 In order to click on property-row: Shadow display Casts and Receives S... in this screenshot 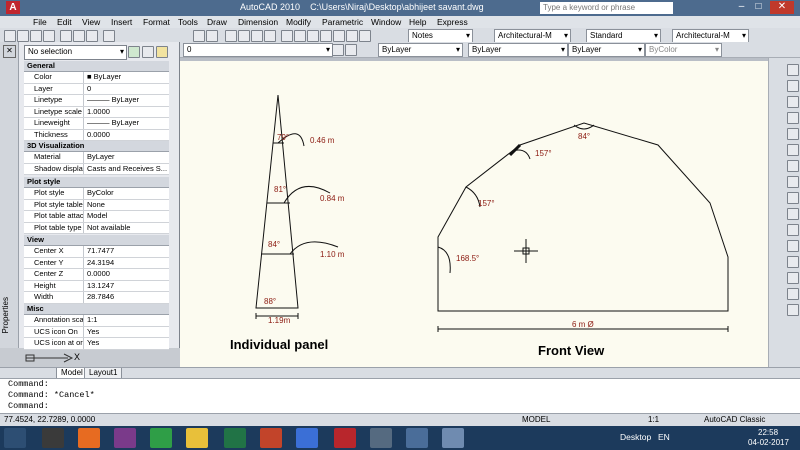, I will do `click(96, 169)`.